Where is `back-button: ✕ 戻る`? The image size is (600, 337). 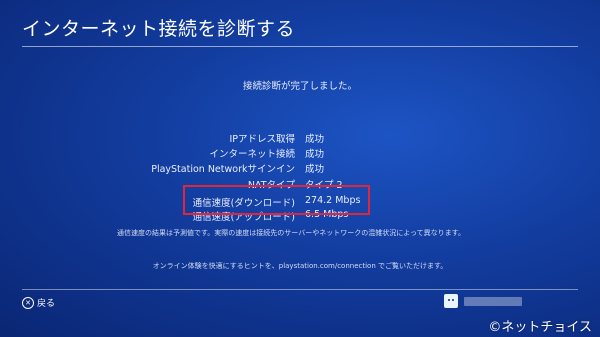
back-button: ✕ 戻る is located at coordinates (38, 302).